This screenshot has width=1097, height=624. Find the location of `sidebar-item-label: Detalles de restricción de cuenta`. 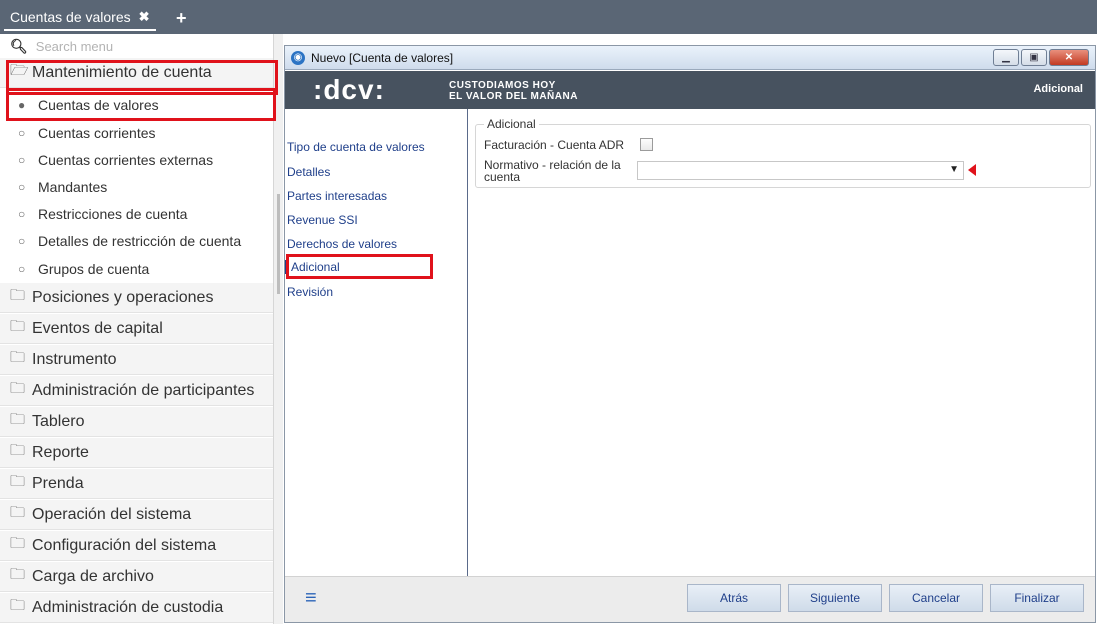

sidebar-item-label: Detalles de restricción de cuenta is located at coordinates (140, 240).